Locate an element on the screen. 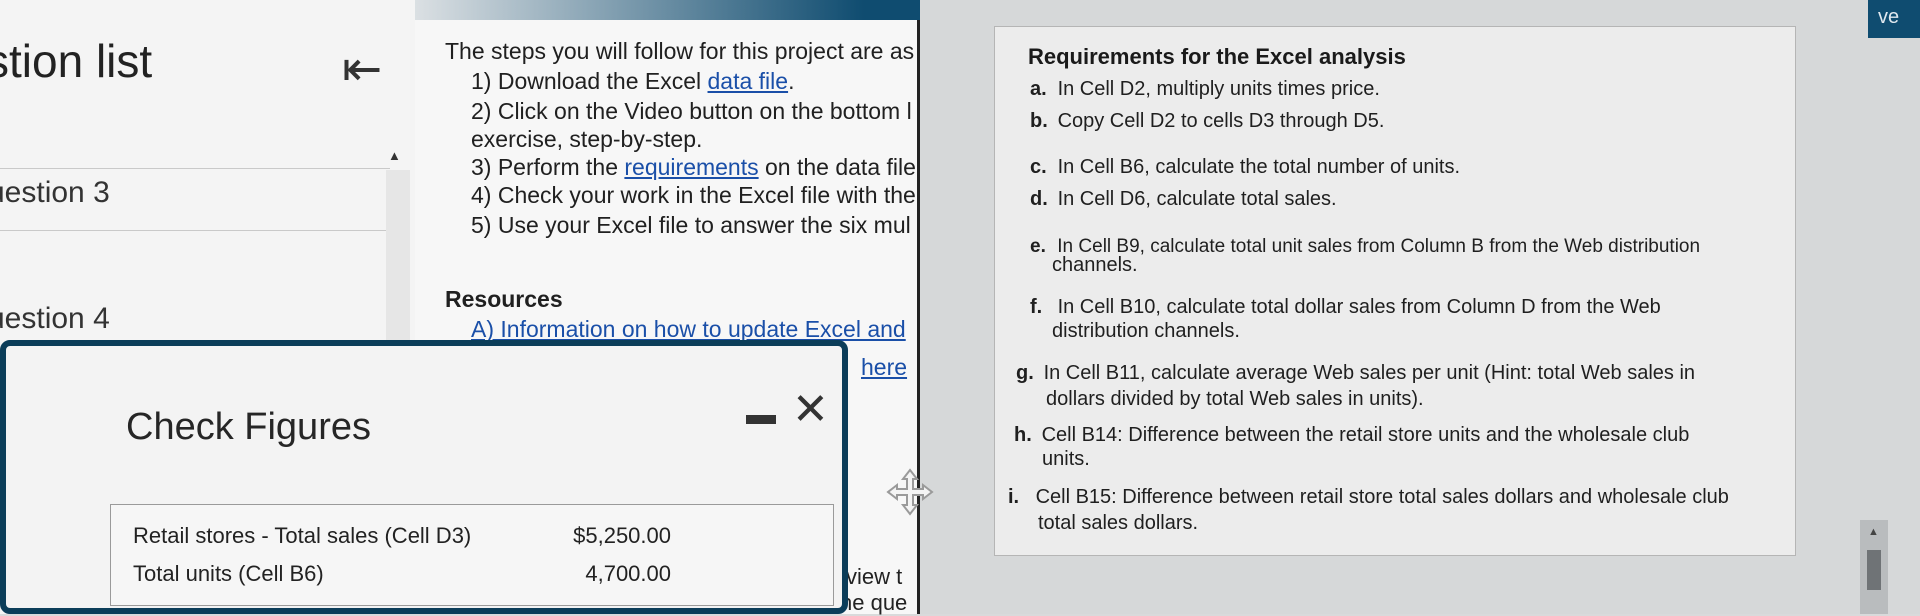  move-icon is located at coordinates (910, 492).